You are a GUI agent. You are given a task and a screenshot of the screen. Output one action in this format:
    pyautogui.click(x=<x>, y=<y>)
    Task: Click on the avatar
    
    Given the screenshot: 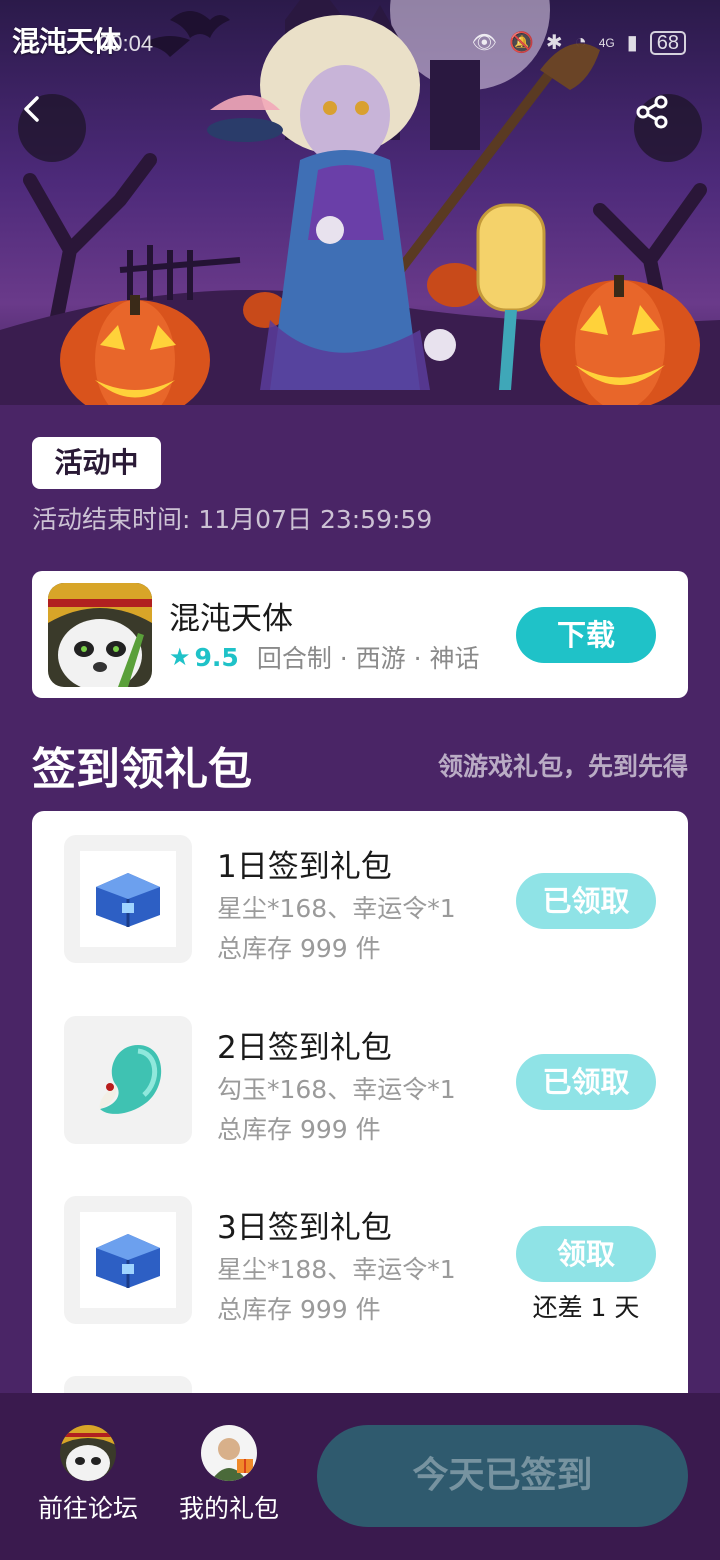 What is the action you would take?
    pyautogui.click(x=229, y=1453)
    